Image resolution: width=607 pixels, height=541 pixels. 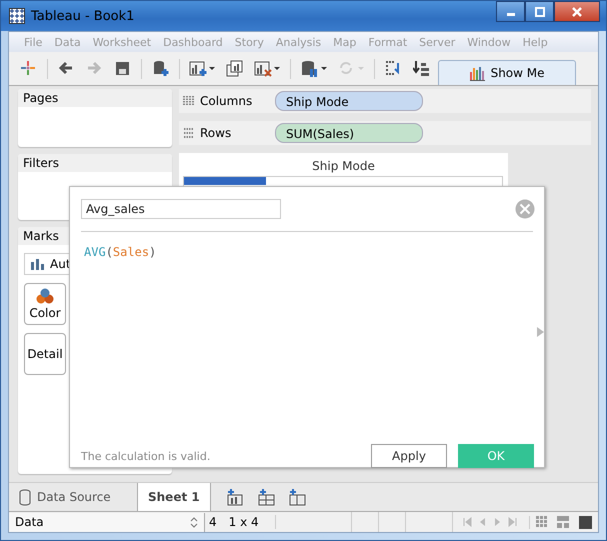 What do you see at coordinates (66, 68) in the screenshot?
I see `back-arrow-icon` at bounding box center [66, 68].